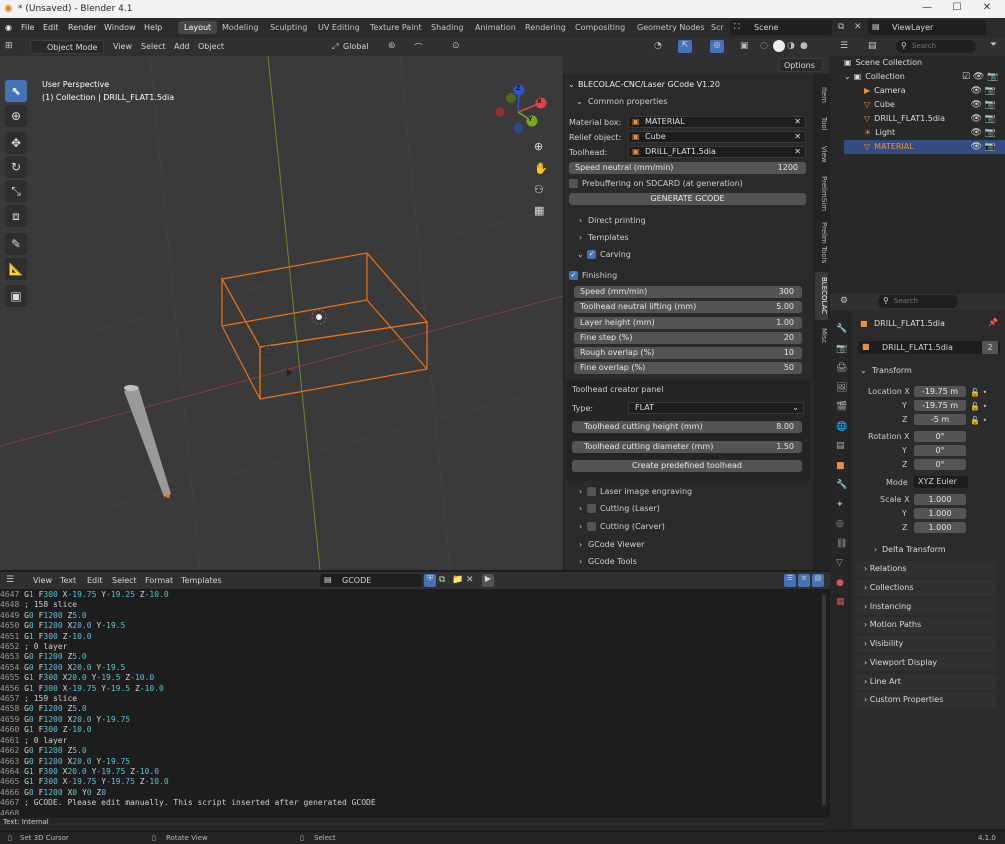 The height and width of the screenshot is (844, 1005). I want to click on tab-compositing: Compositing, so click(600, 27).